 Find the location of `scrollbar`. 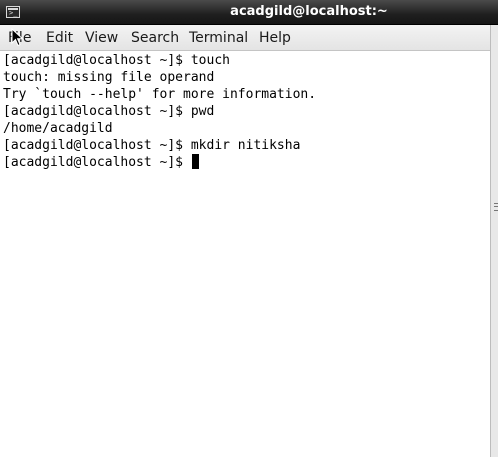

scrollbar is located at coordinates (494, 241).